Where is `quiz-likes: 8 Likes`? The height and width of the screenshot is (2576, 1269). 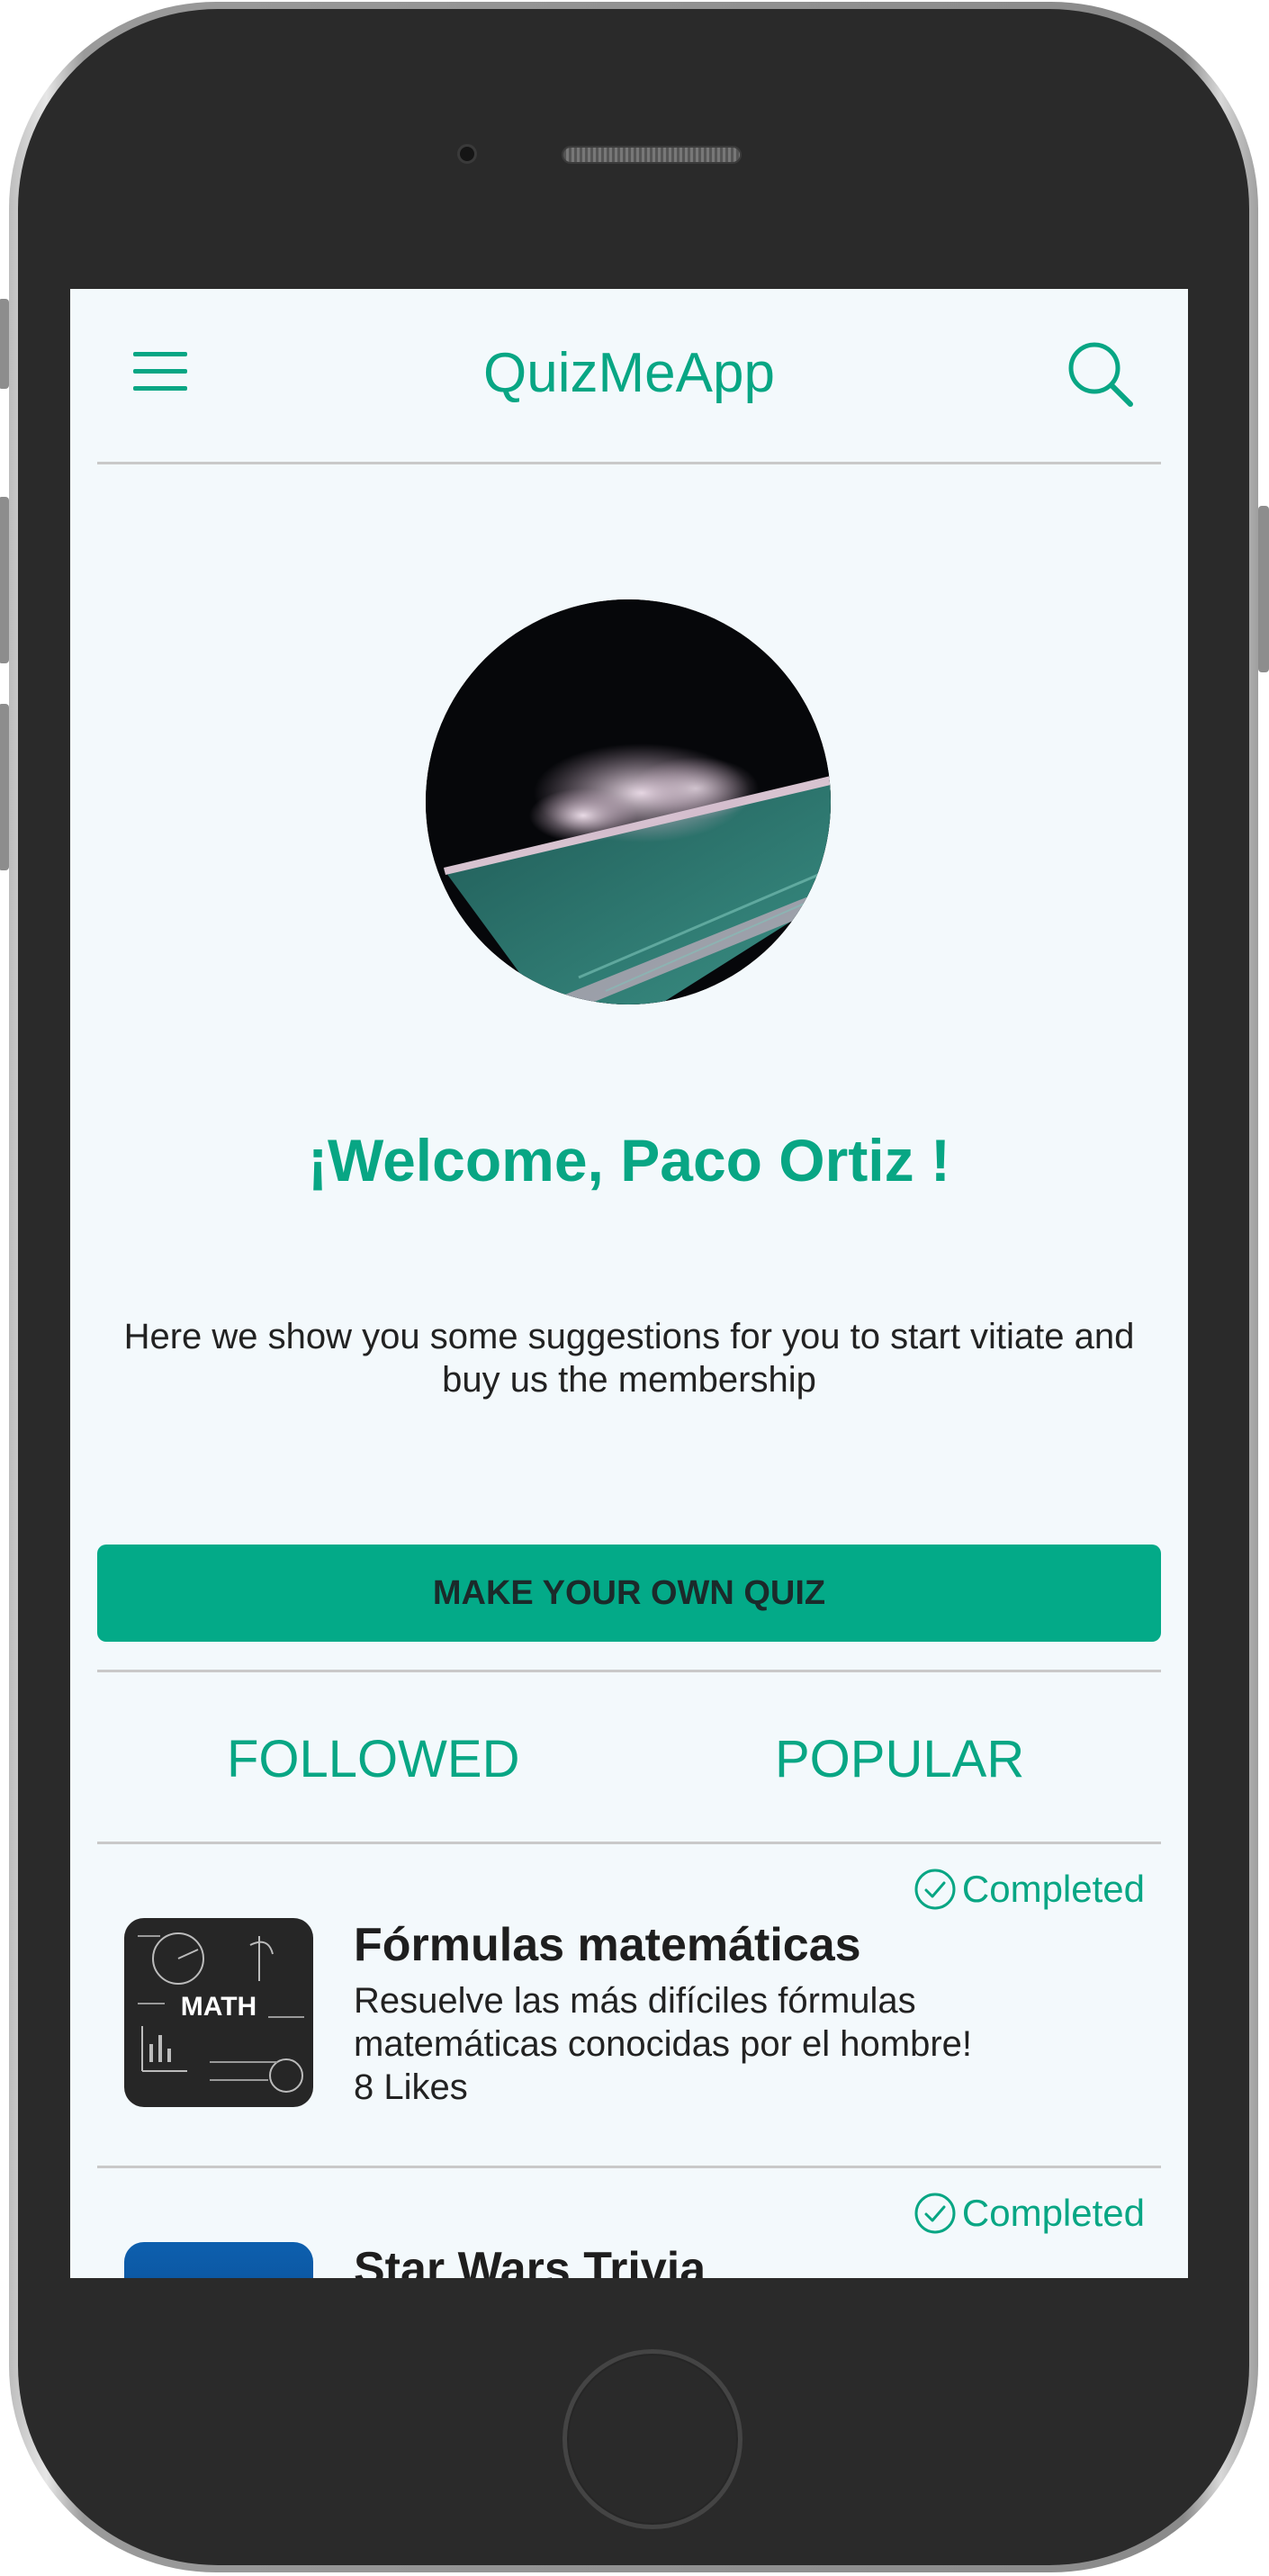 quiz-likes: 8 Likes is located at coordinates (411, 2087).